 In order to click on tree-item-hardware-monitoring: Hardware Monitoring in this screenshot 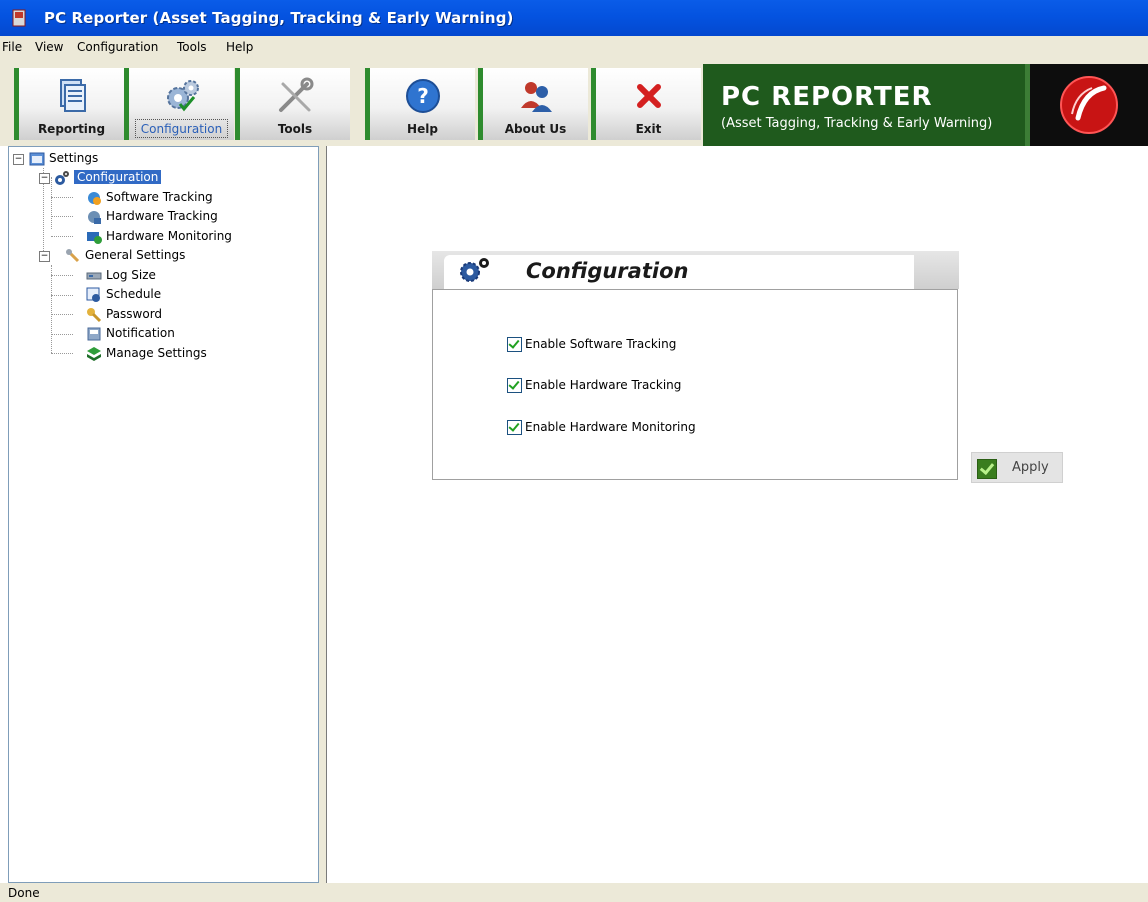, I will do `click(159, 236)`.